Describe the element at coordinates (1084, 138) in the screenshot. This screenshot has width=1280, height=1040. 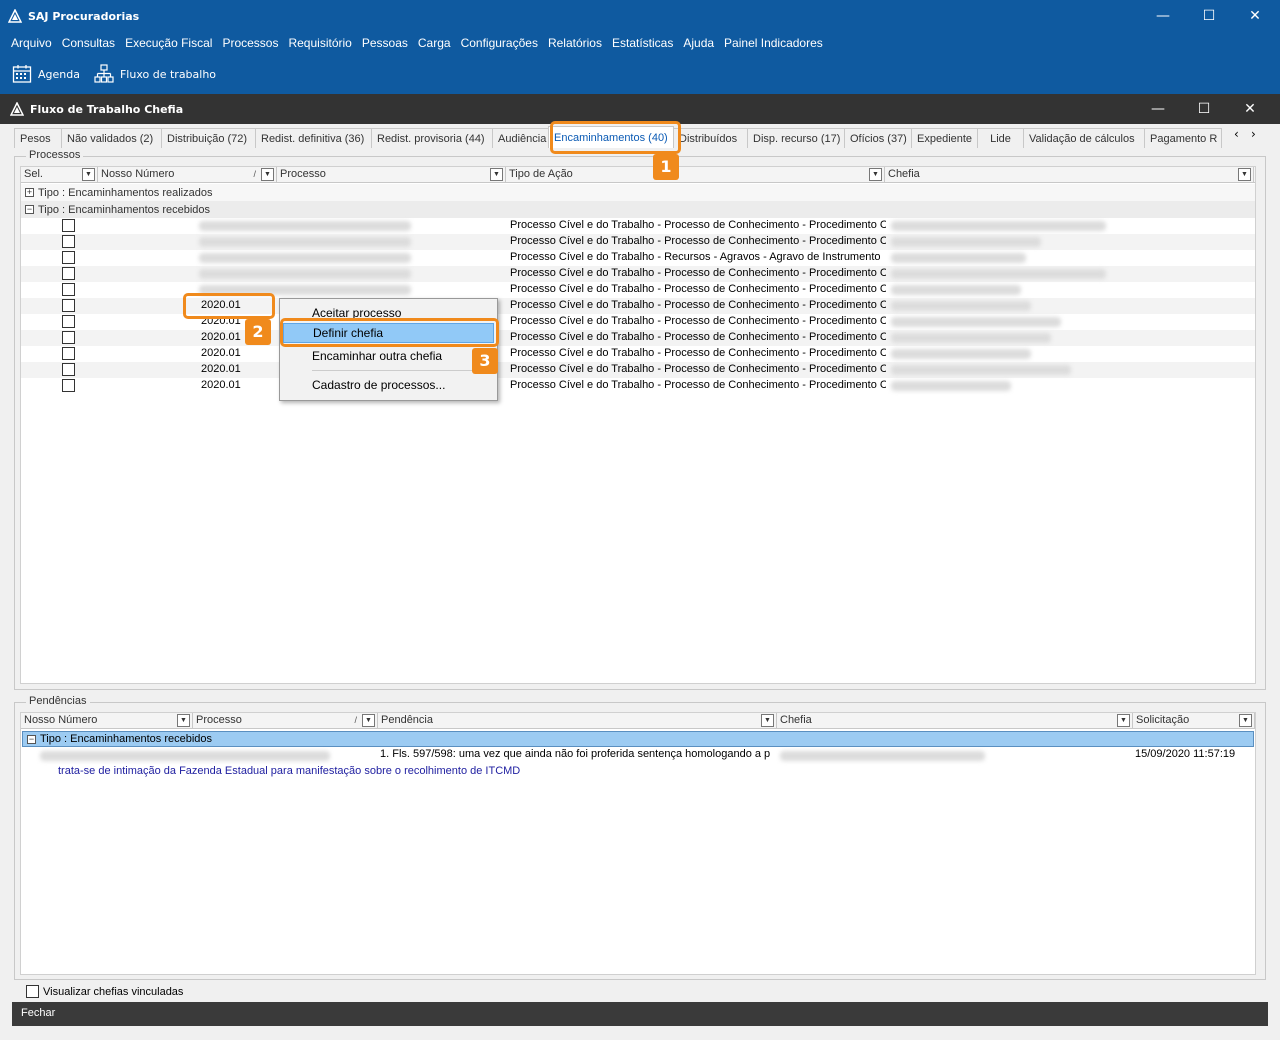
I see `tab-validacao-calculos: Validação de cálculos` at that location.